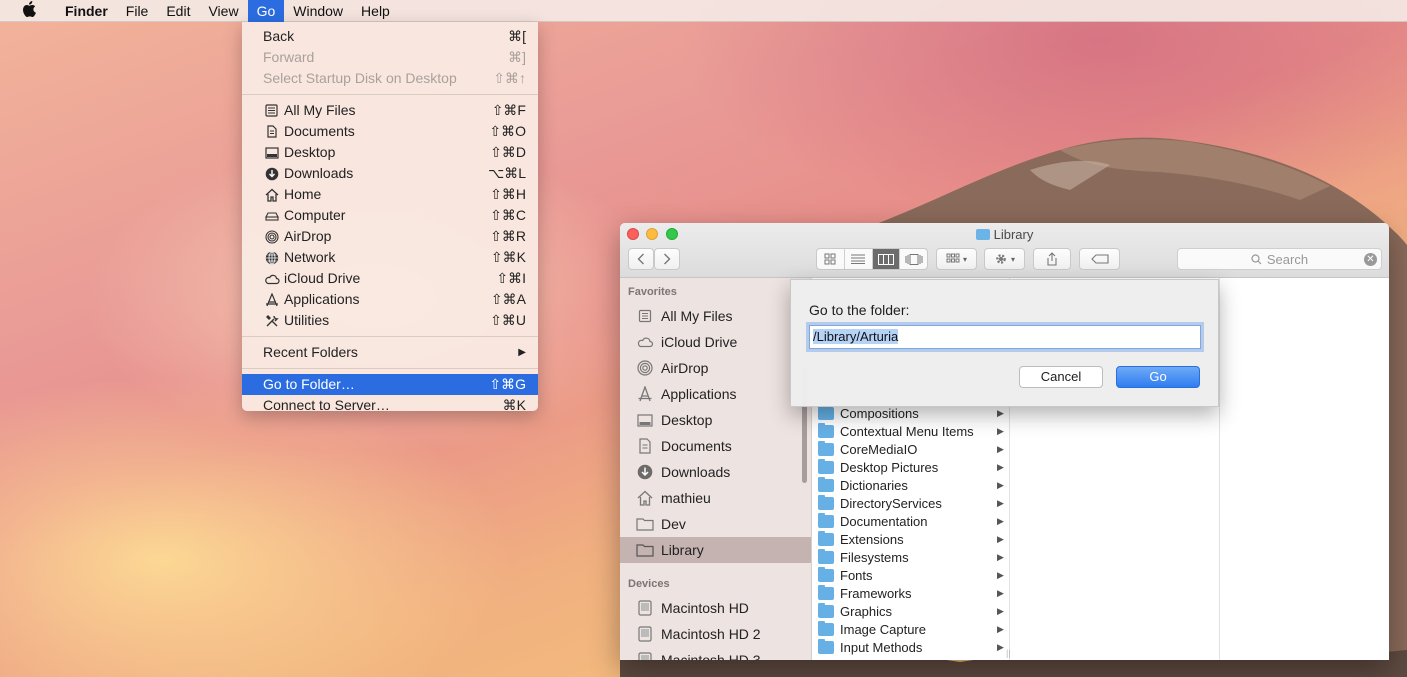  I want to click on menu-item-label: Select Startup Disk on Desktop, so click(360, 78).